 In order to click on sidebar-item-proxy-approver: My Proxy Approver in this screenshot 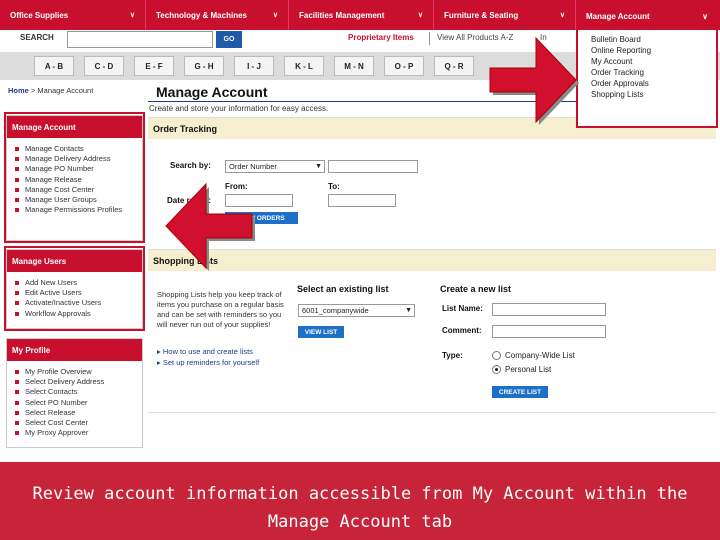, I will do `click(76, 433)`.